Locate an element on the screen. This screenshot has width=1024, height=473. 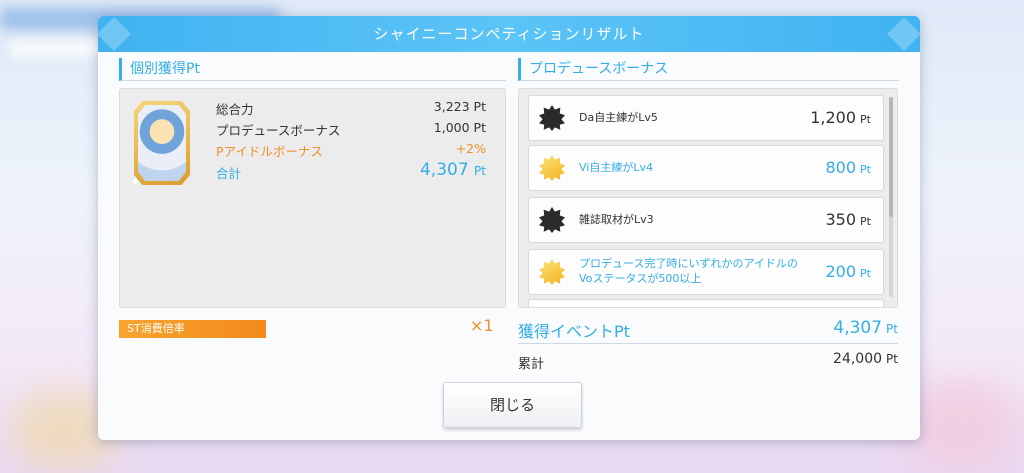
bonus-name: プロデュース完了時にいずれかのアイドルの Voステータスが500以上 is located at coordinates (688, 271).